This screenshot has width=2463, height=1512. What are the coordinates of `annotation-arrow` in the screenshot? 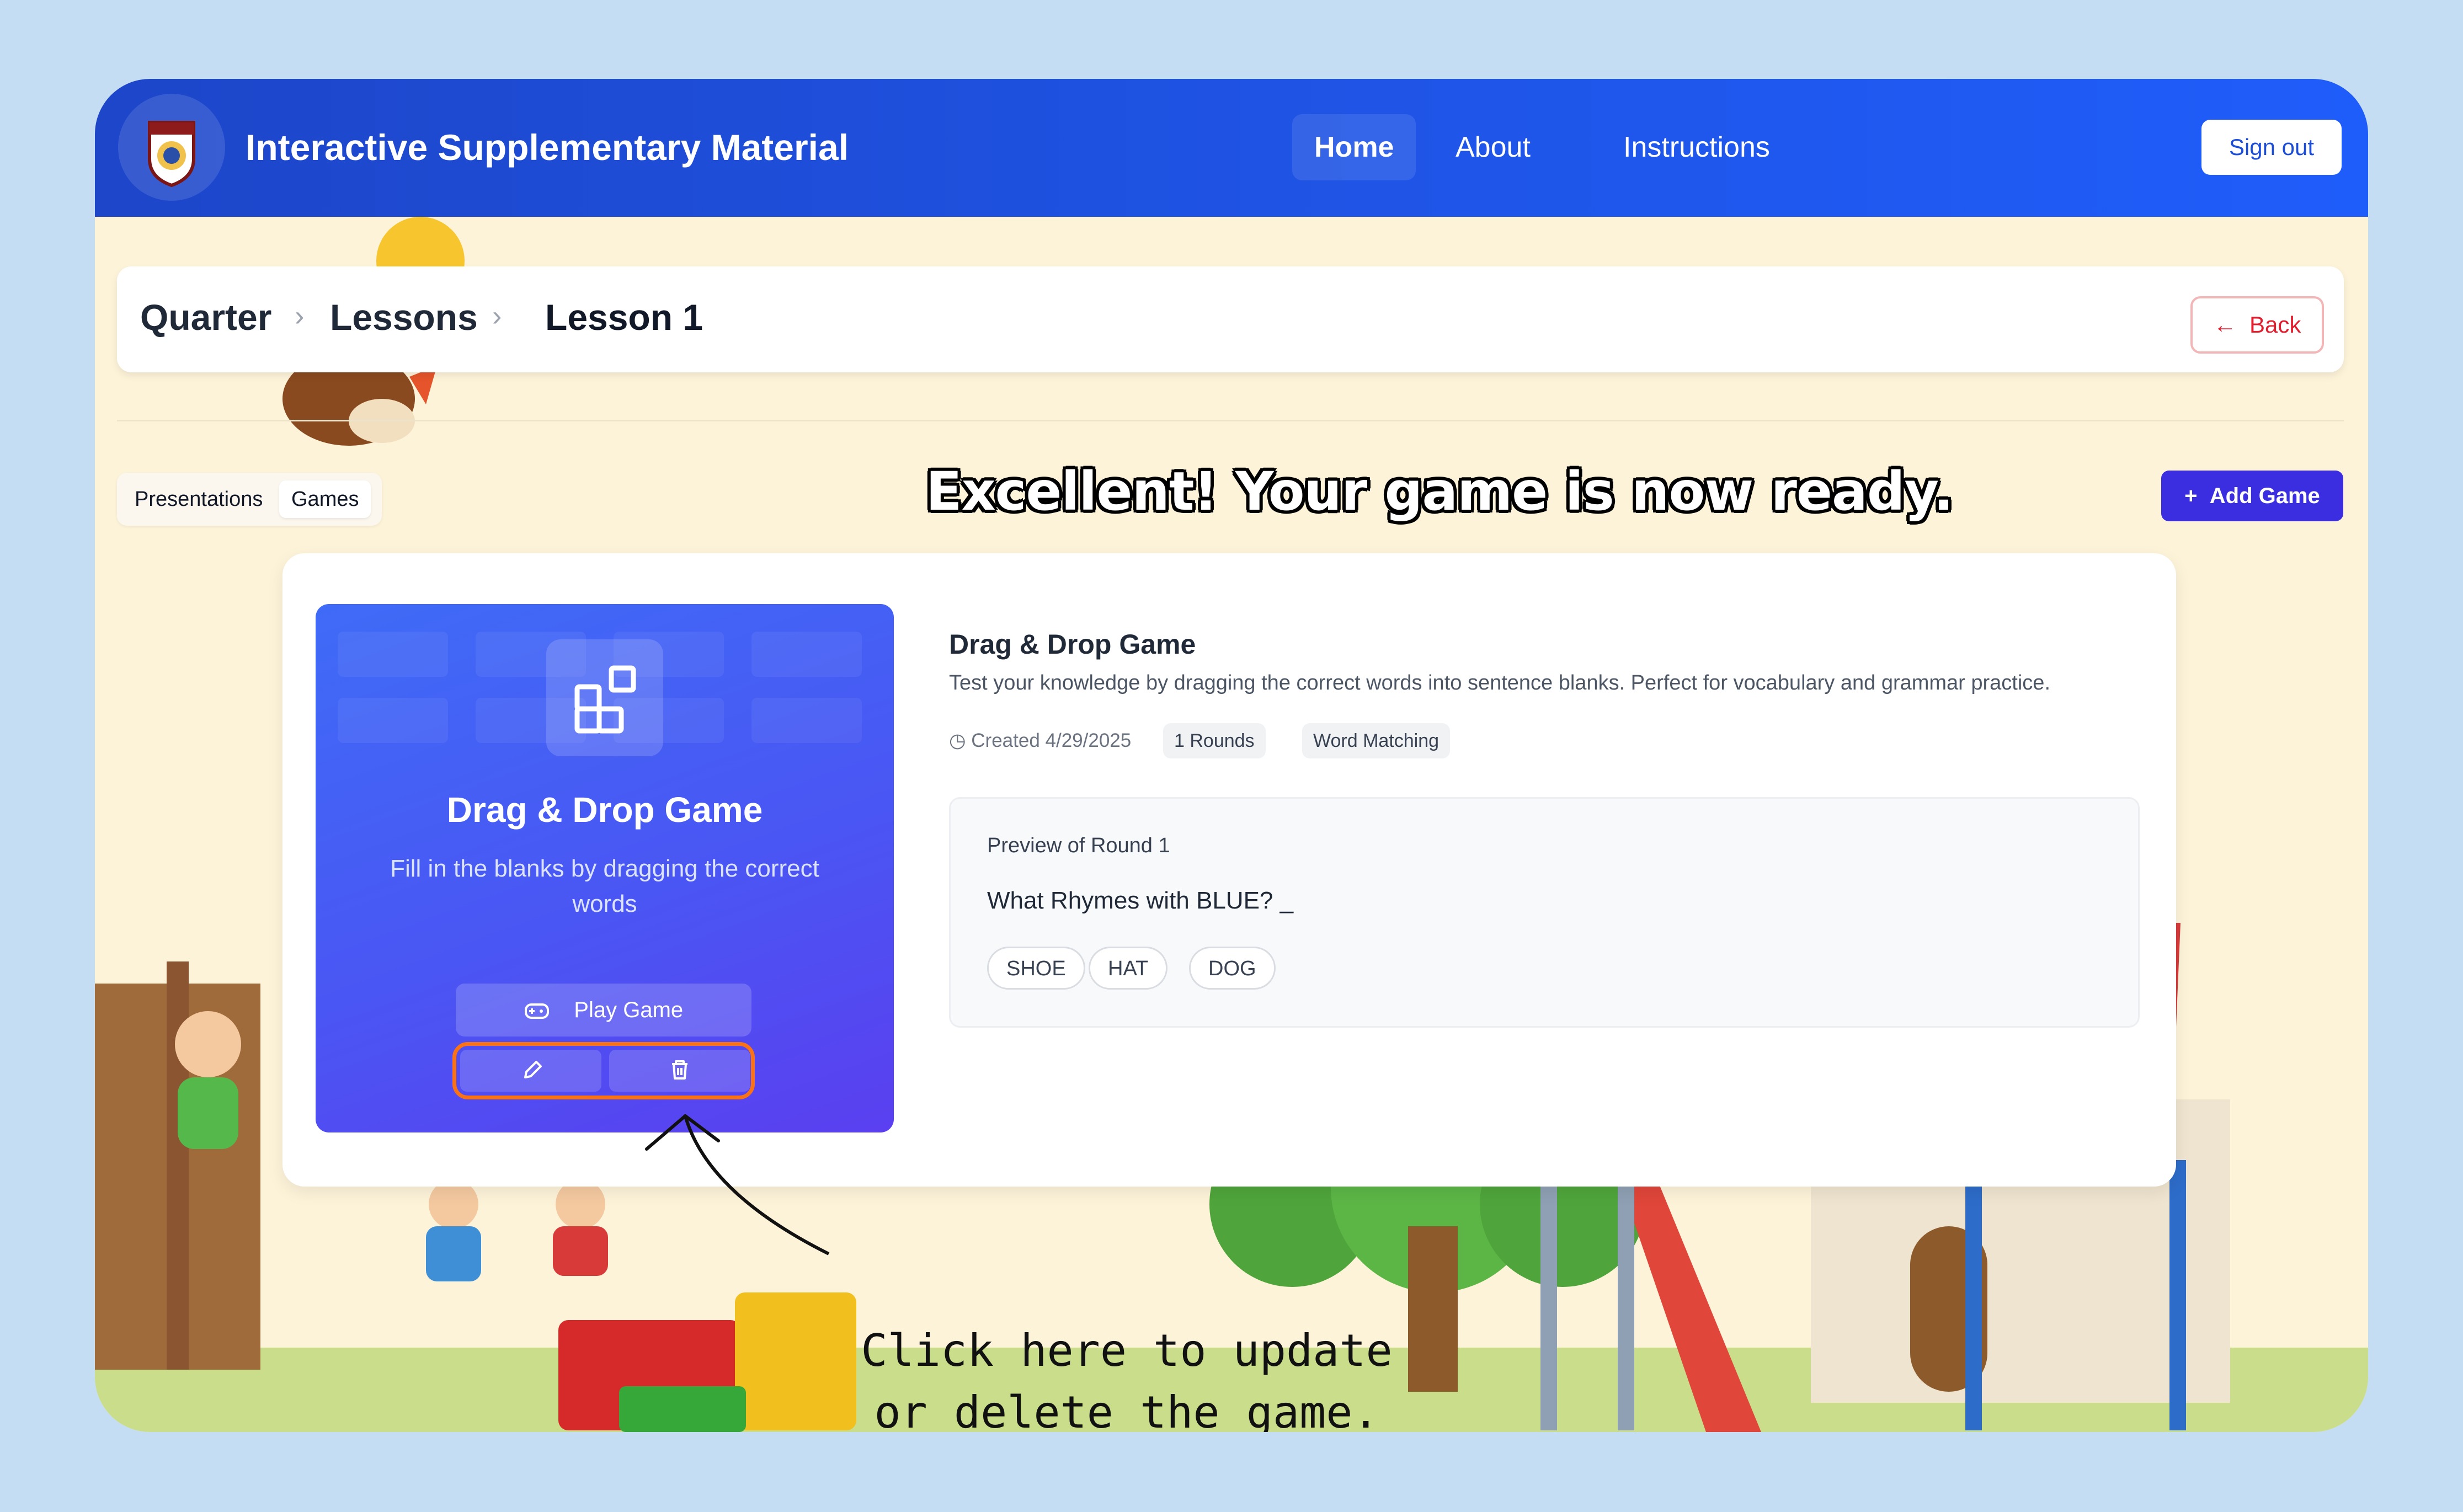 It's located at (737, 1185).